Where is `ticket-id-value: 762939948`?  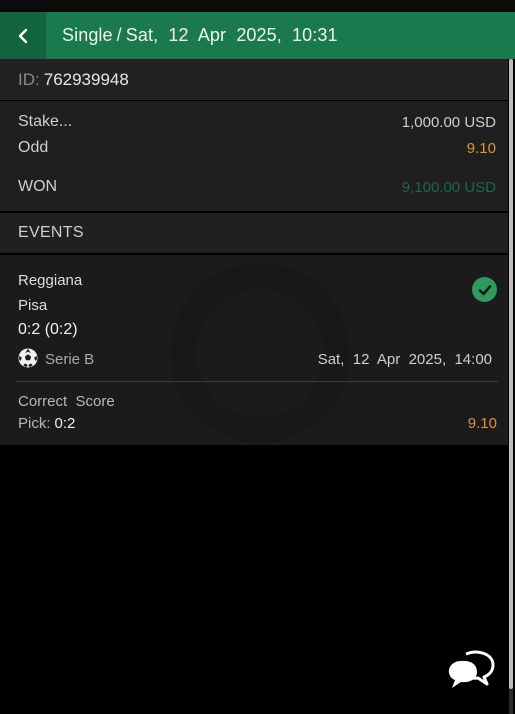 ticket-id-value: 762939948 is located at coordinates (86, 79).